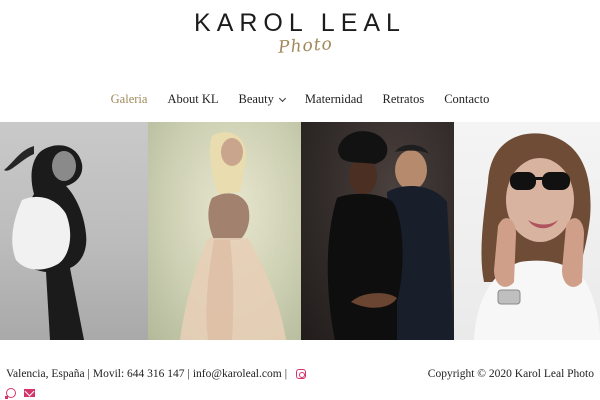  What do you see at coordinates (305, 46) in the screenshot?
I see `logo-script-text: Photo` at bounding box center [305, 46].